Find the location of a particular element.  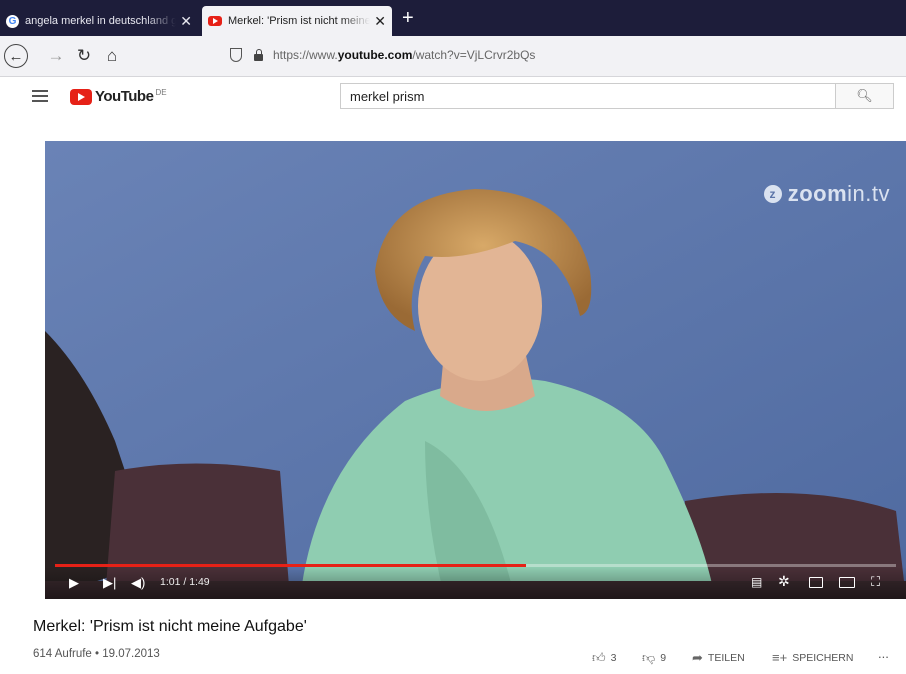

tab-title: Merkel: 'Prism ist nicht meine A is located at coordinates (299, 21).